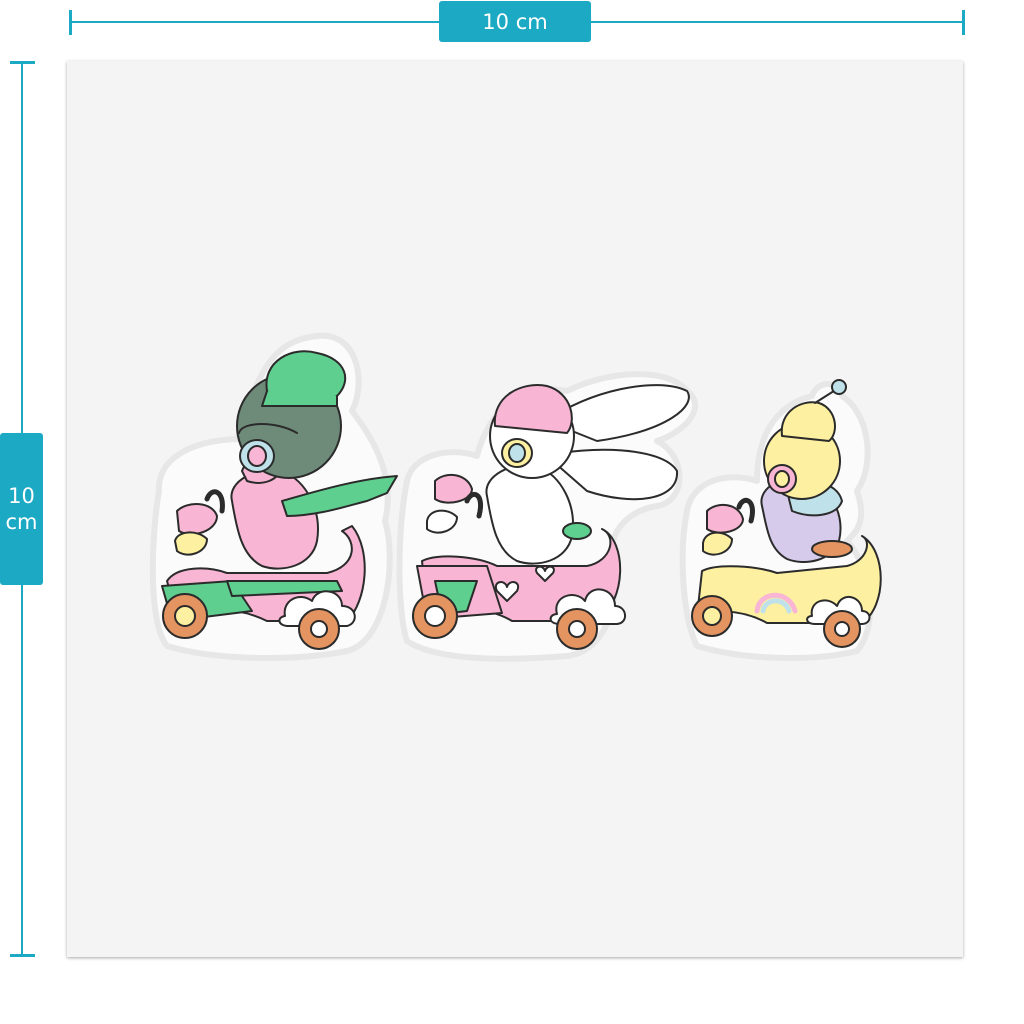 Image resolution: width=1024 pixels, height=1024 pixels. Describe the element at coordinates (21, 522) in the screenshot. I see `height-label-unit: cm` at that location.